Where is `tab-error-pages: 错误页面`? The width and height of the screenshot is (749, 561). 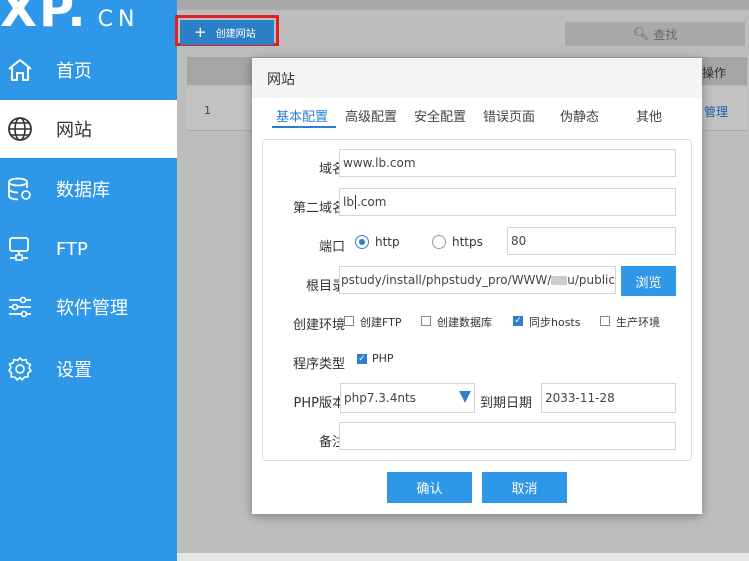
tab-error-pages: 错误页面 is located at coordinates (509, 115).